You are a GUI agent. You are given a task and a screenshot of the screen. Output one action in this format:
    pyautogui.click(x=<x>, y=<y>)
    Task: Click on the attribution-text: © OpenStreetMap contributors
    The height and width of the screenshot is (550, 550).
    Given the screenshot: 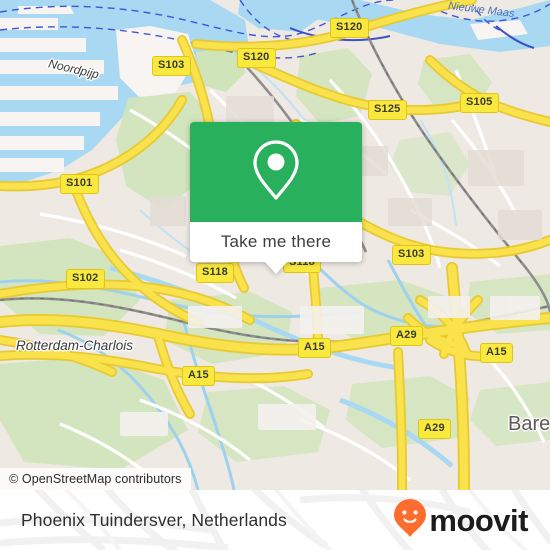 What is the action you would take?
    pyautogui.click(x=95, y=479)
    